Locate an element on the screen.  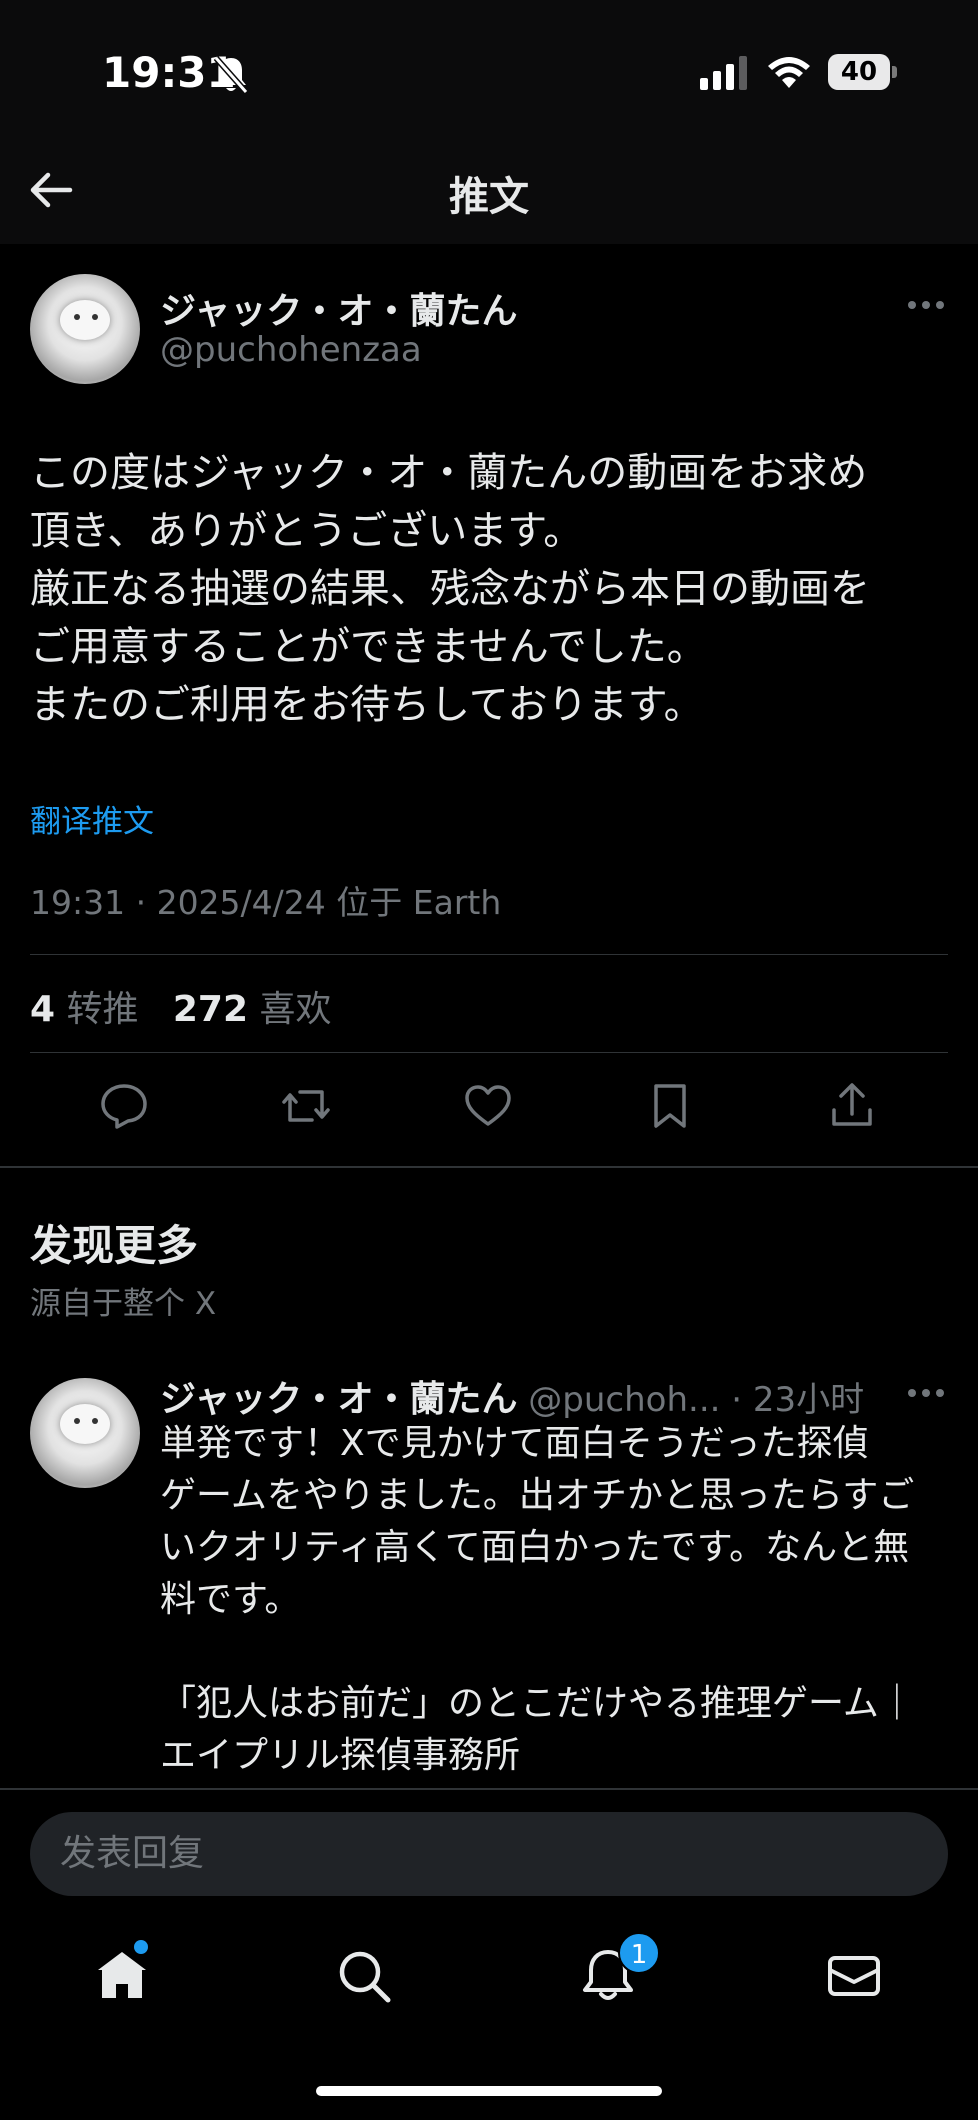
bookmark-icon is located at coordinates (670, 1106).